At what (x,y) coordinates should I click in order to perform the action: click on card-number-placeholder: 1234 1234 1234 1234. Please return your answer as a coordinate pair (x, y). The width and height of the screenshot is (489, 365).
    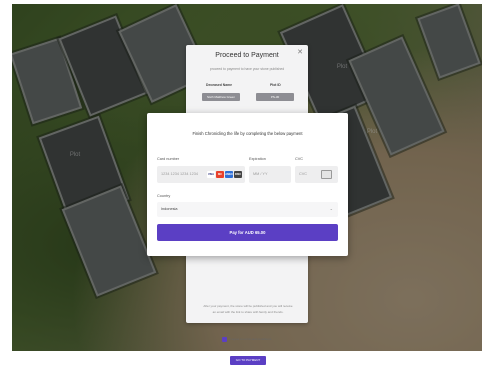
    Looking at the image, I should click on (179, 174).